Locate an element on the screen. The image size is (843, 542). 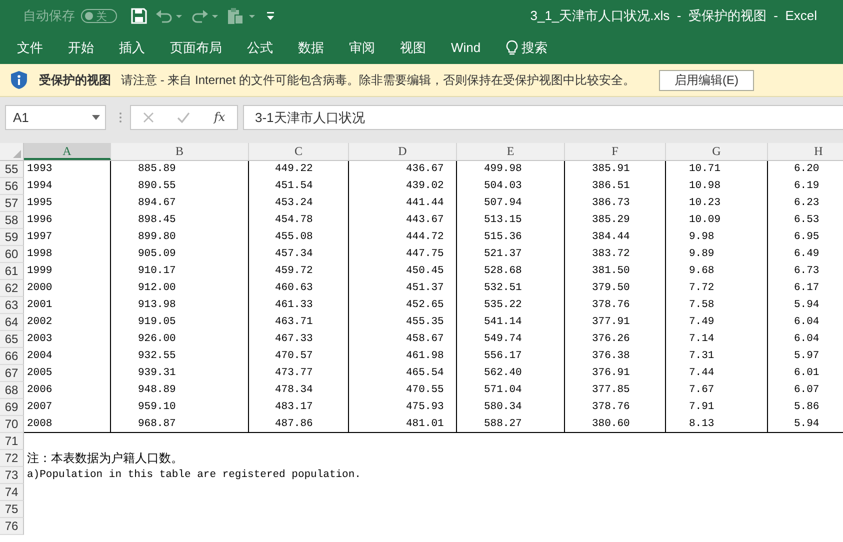
table-cell: 932.55 is located at coordinates (180, 356).